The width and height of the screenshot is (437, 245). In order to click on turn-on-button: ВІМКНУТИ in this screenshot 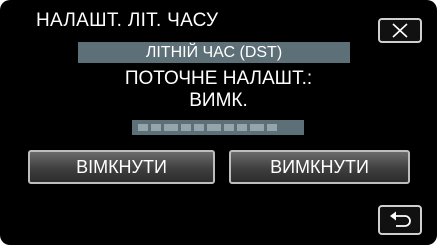, I will do `click(121, 167)`.